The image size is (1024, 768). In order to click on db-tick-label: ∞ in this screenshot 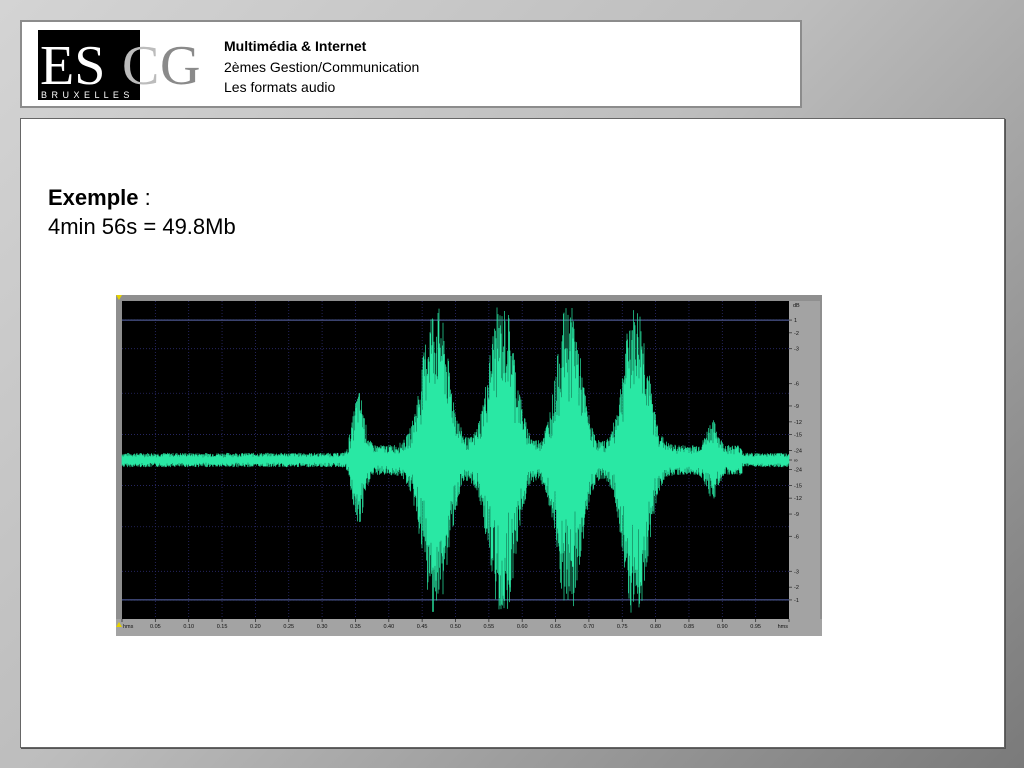, I will do `click(796, 461)`.